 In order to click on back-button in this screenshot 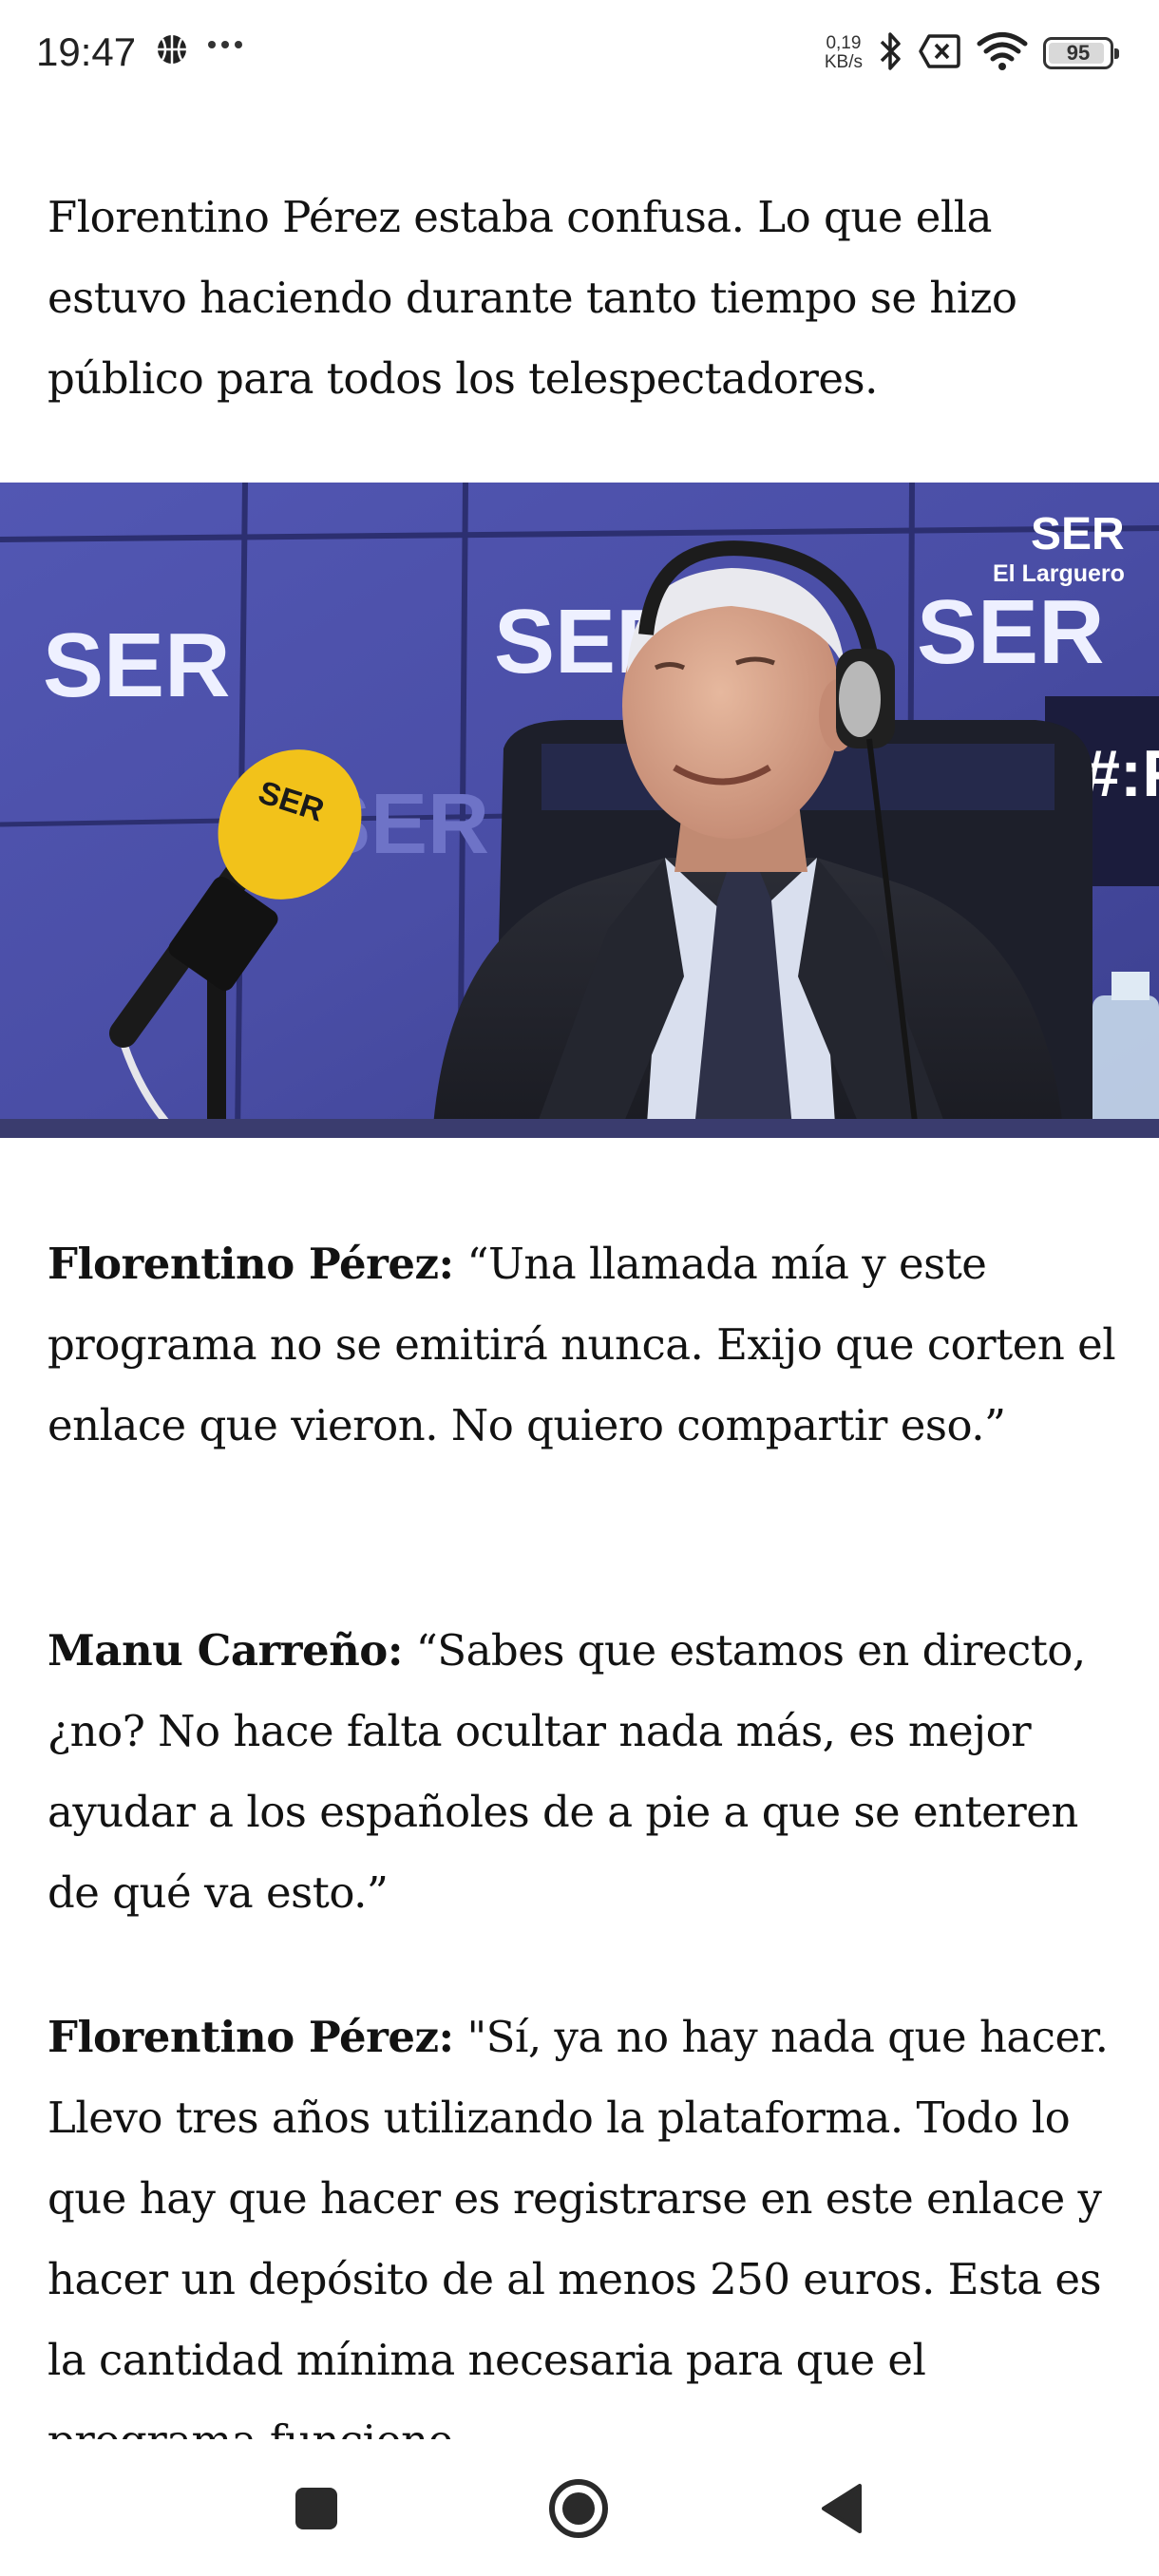, I will do `click(841, 2508)`.